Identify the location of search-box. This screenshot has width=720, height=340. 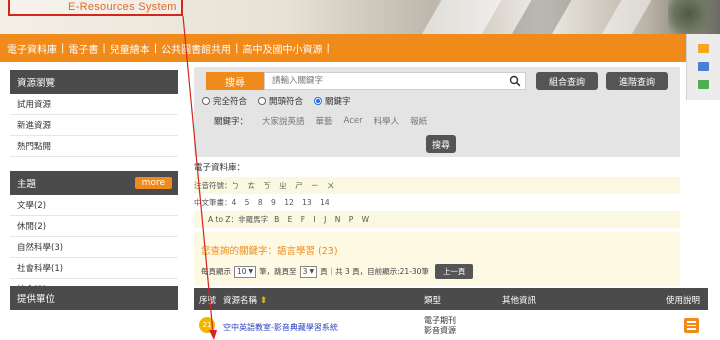
(395, 81).